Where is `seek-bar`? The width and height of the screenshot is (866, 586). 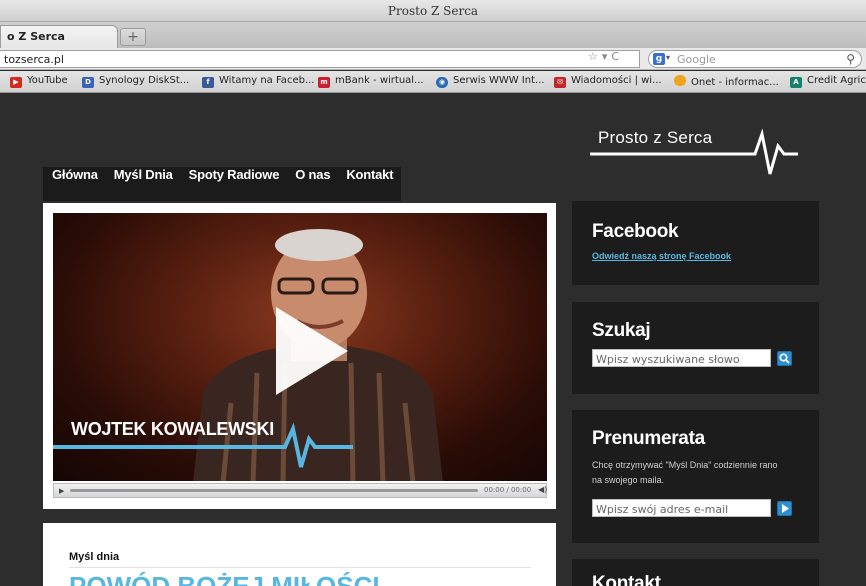
seek-bar is located at coordinates (274, 490).